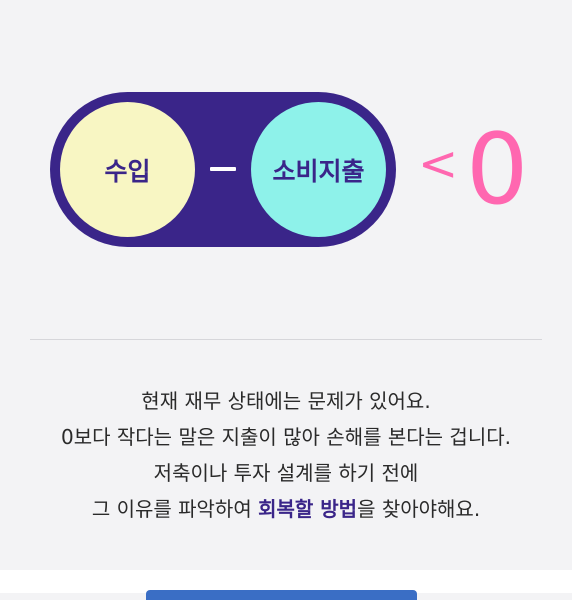 The height and width of the screenshot is (600, 572). I want to click on less-than-sign: <, so click(438, 164).